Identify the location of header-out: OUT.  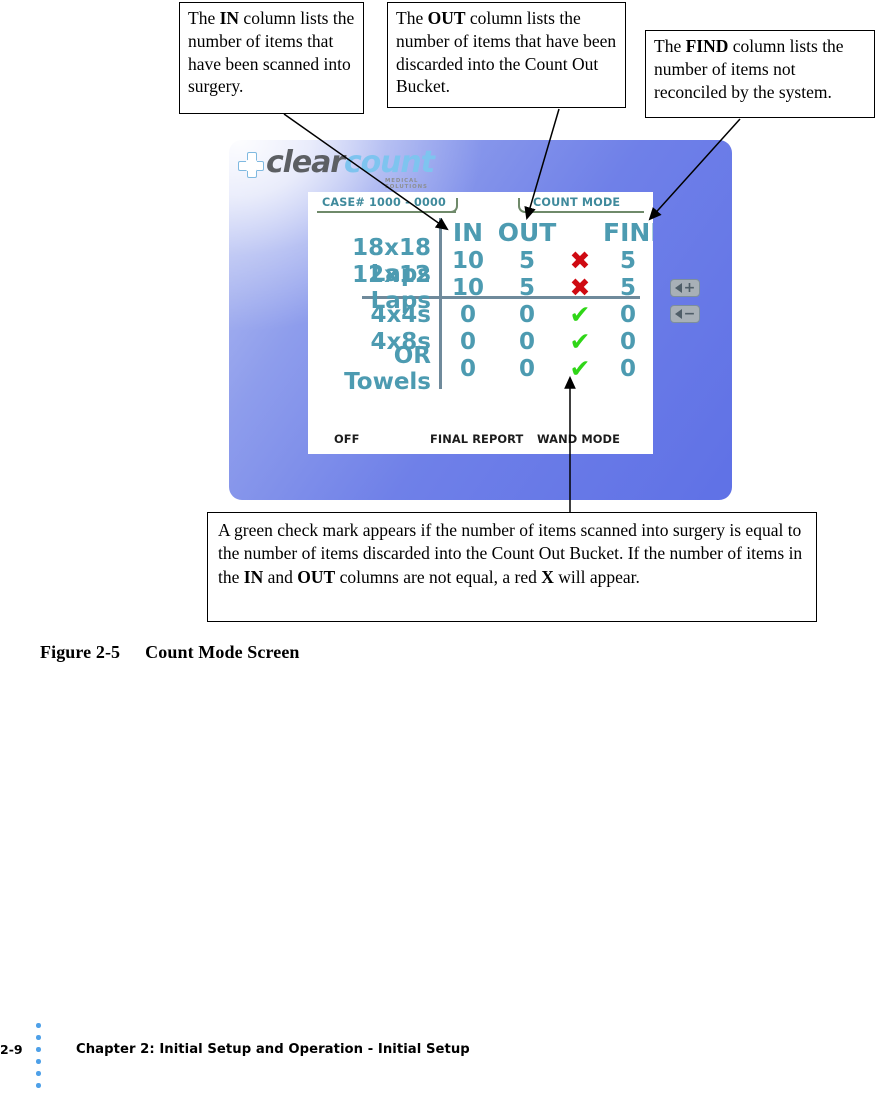
(527, 232).